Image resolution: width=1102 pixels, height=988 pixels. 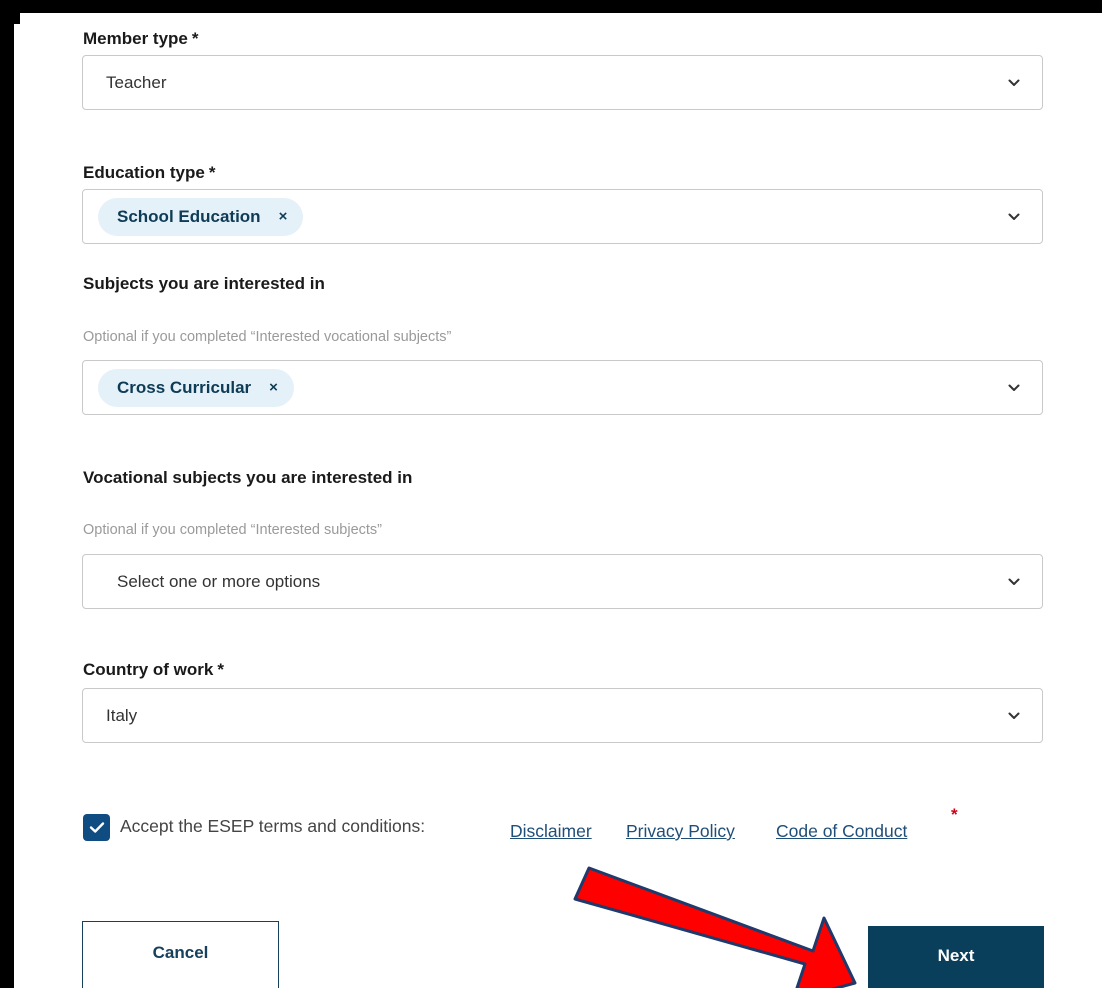 I want to click on member-type-label: Member type *, so click(x=141, y=39).